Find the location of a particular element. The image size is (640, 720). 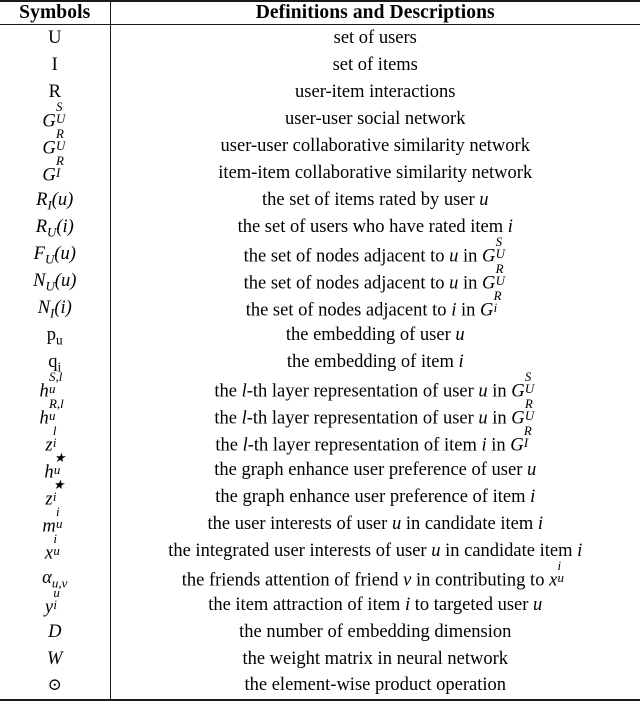

definition-cell: the set of items rated by user u is located at coordinates (375, 199).